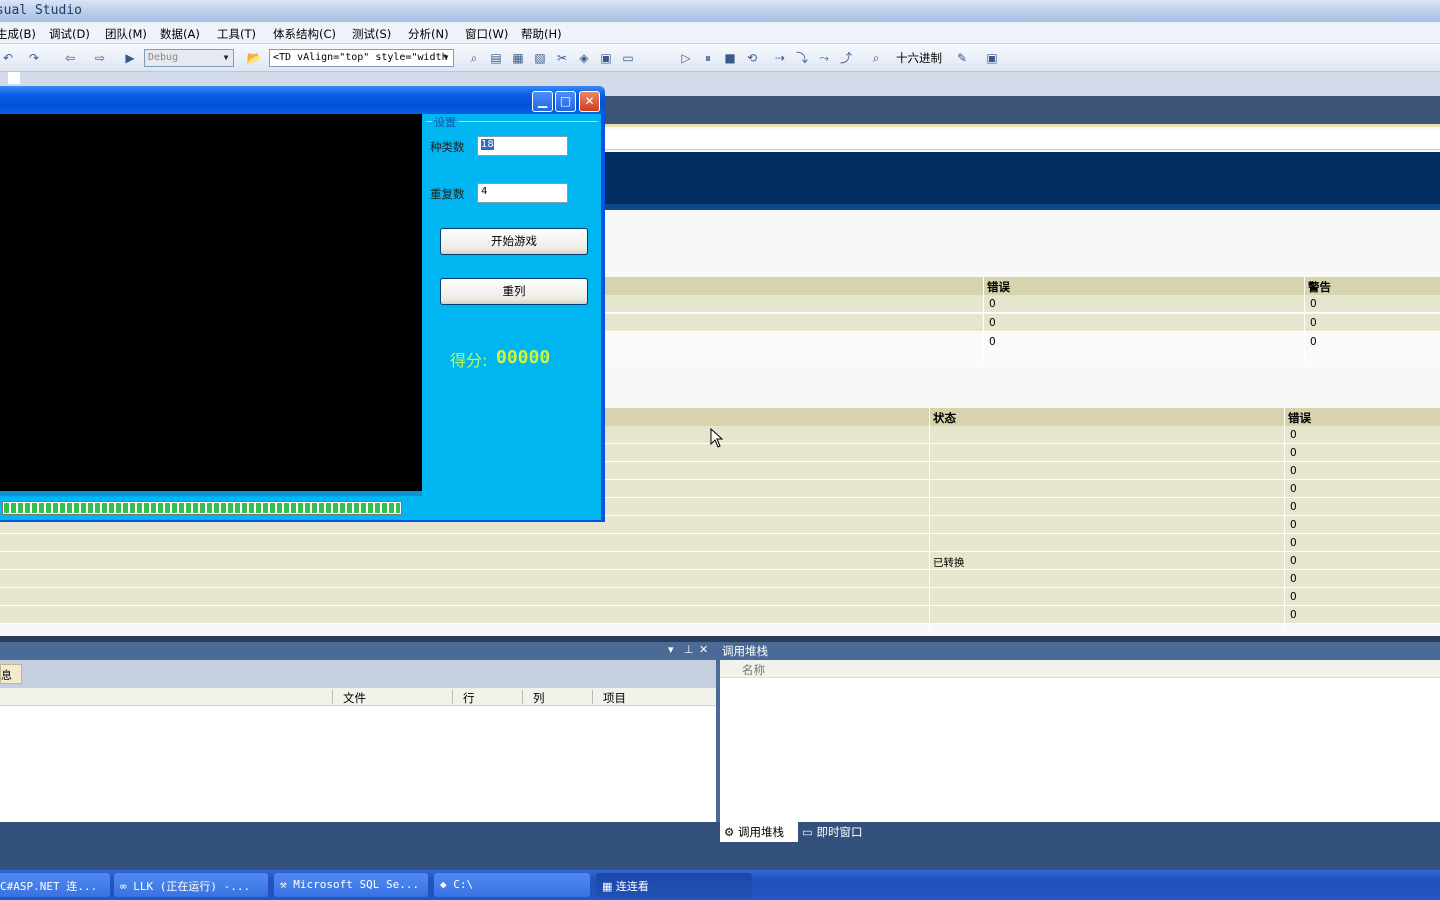 The height and width of the screenshot is (900, 1440). Describe the element at coordinates (518, 58) in the screenshot. I see `properties-icon: ▦` at that location.